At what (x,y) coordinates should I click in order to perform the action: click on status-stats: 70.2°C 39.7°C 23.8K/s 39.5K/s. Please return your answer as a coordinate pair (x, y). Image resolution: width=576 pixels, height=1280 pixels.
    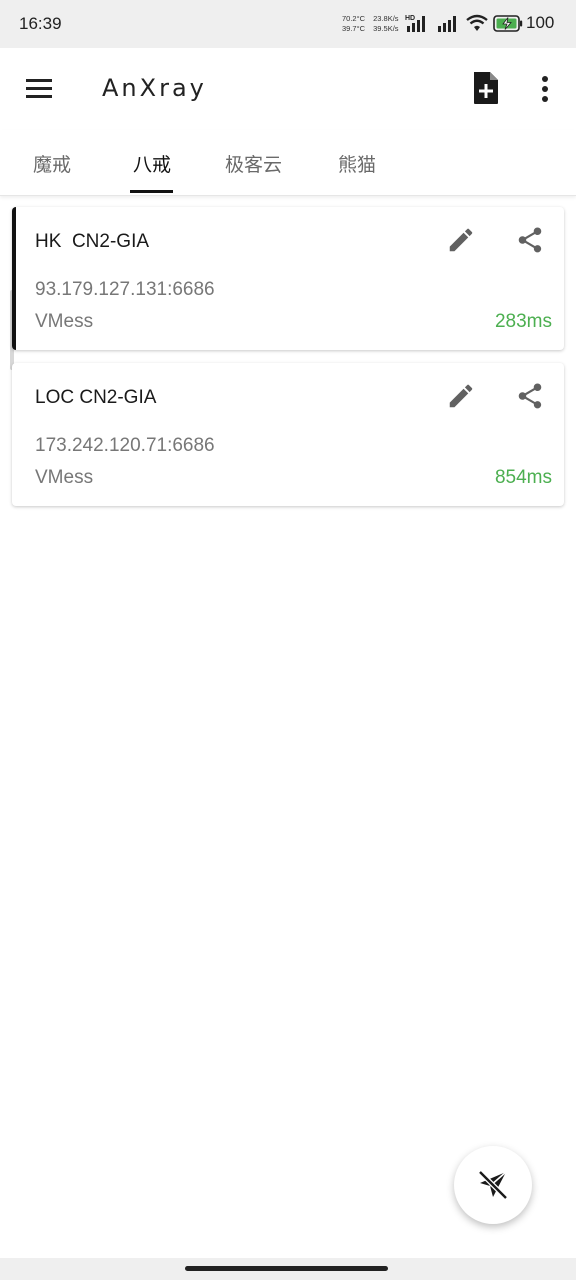
    Looking at the image, I should click on (373, 24).